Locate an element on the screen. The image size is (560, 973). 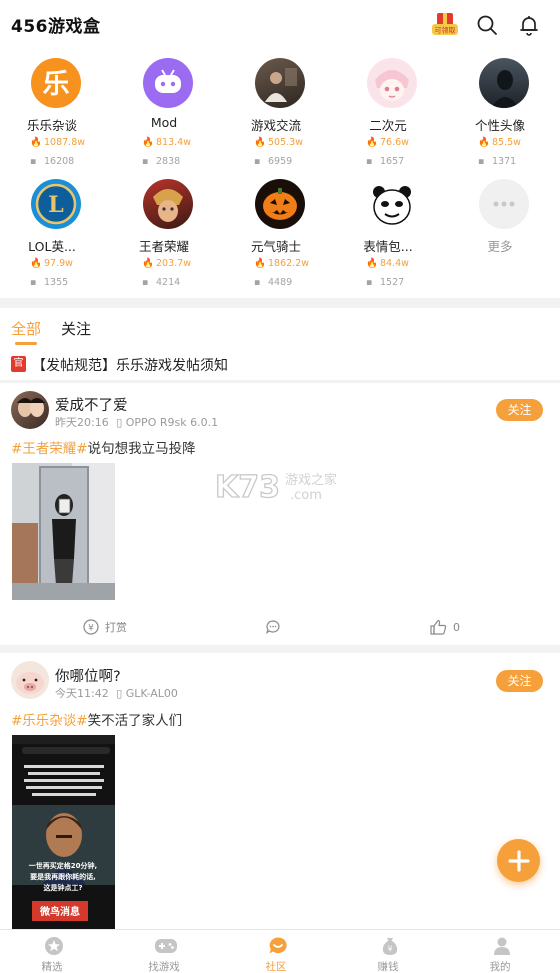
category-name: 游戏交流 is located at coordinates (275, 125).